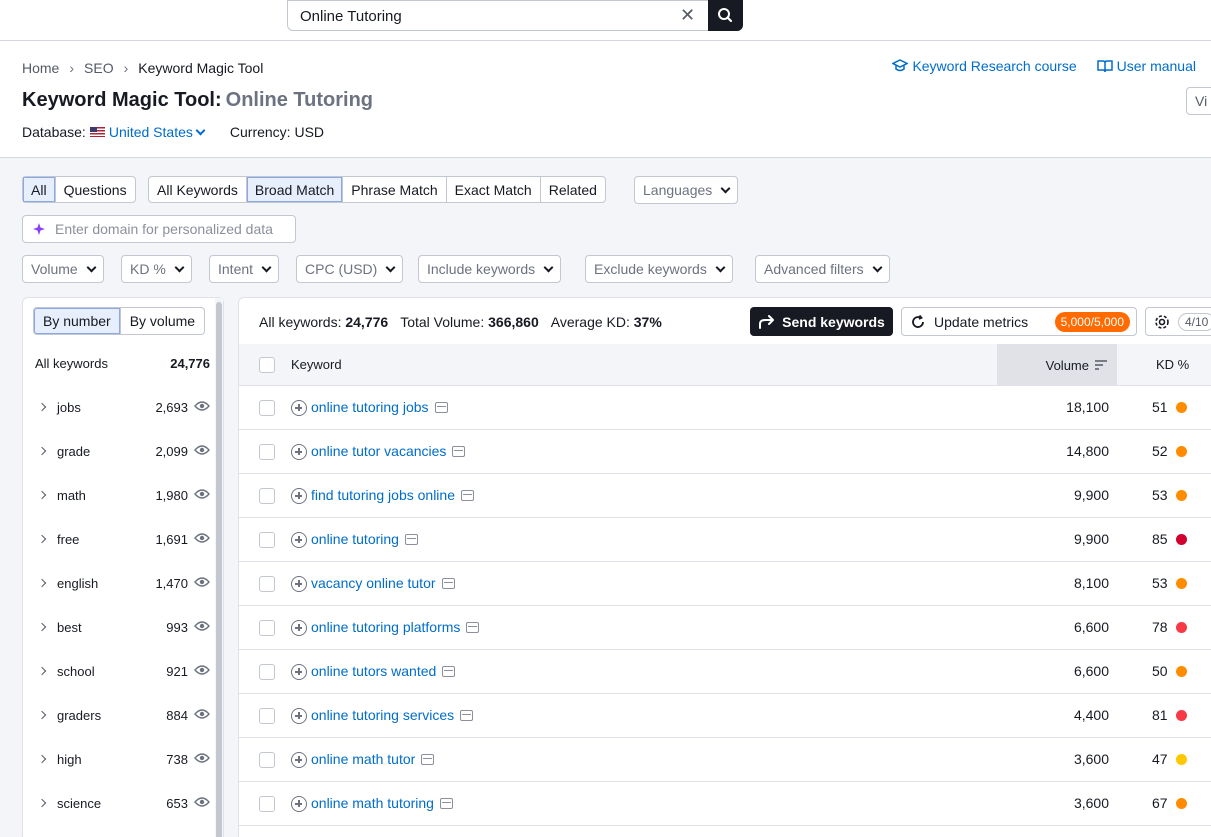 The height and width of the screenshot is (837, 1211). I want to click on keyword-link: online tutoring, so click(364, 539).